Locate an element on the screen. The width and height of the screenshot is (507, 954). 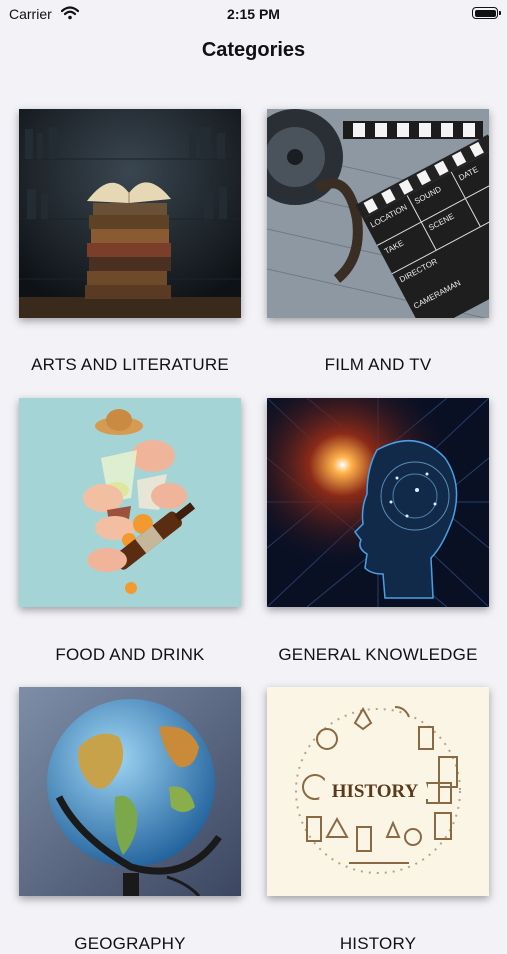
battery-icon is located at coordinates (486, 13).